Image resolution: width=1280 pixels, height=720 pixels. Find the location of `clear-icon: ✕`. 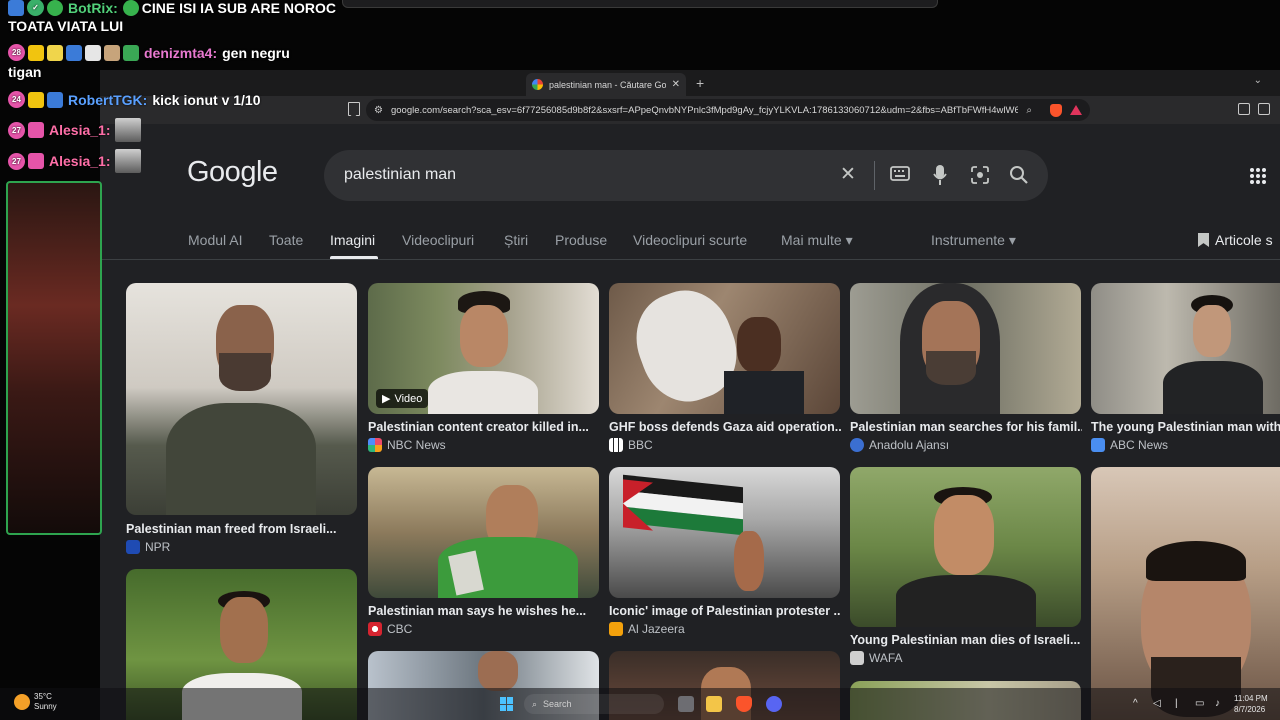

clear-icon: ✕ is located at coordinates (848, 175).